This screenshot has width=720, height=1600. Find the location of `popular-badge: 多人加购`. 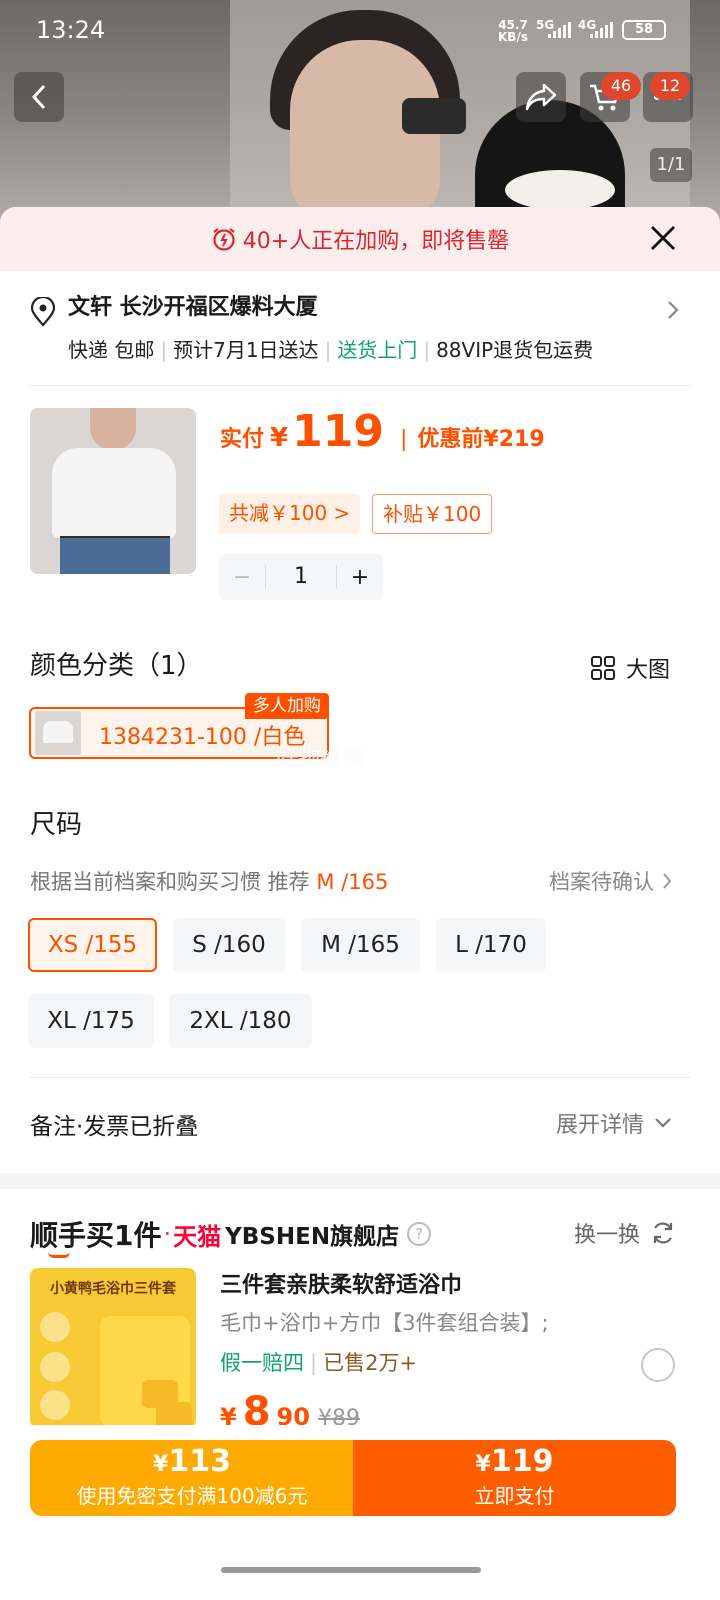

popular-badge: 多人加购 is located at coordinates (287, 706).